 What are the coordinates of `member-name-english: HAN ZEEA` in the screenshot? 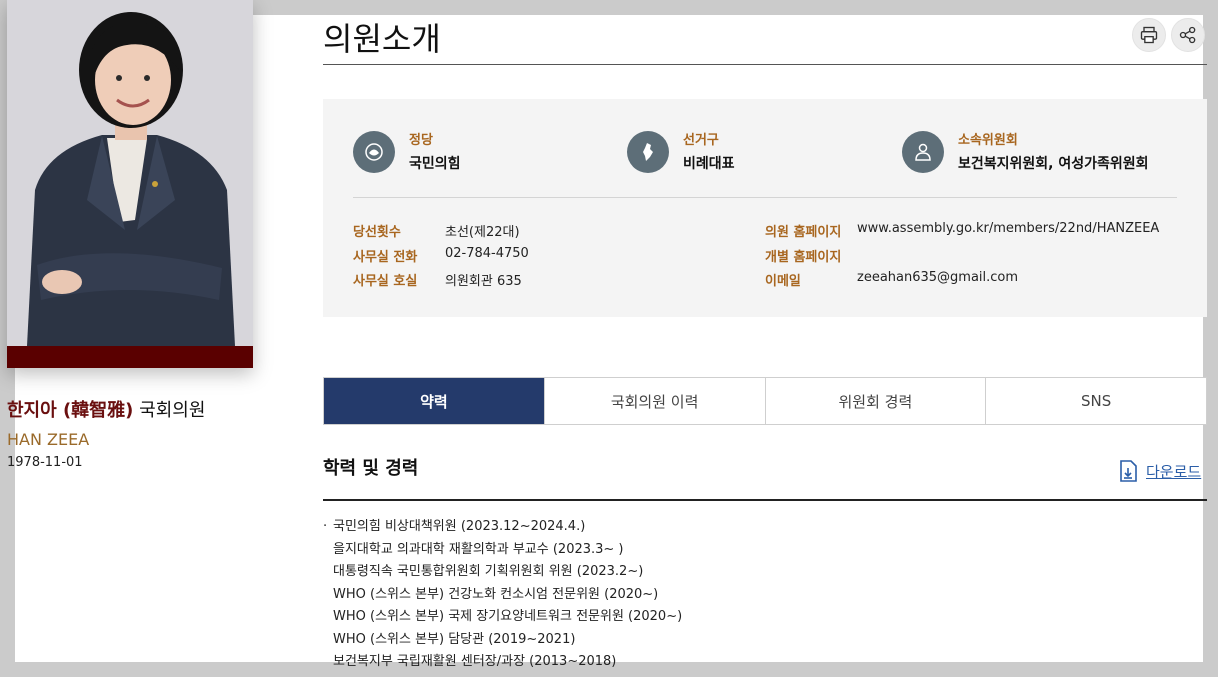 It's located at (48, 439).